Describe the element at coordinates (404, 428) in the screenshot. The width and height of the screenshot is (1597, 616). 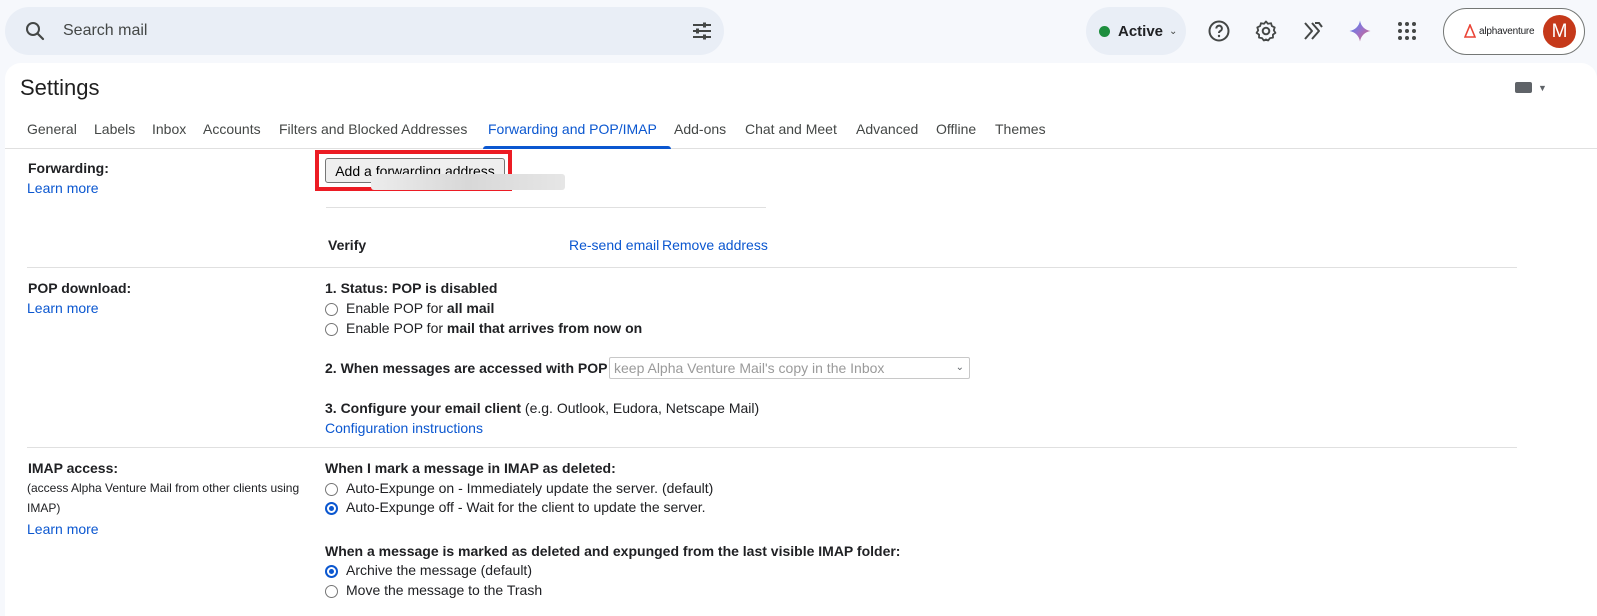
I see `configuration-instructions-link: Configuration instructions` at that location.